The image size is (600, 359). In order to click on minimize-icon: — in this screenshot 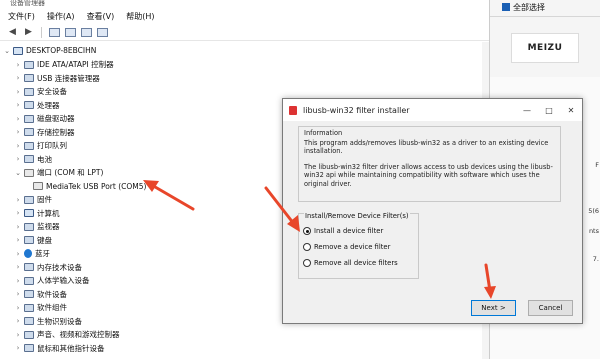, I will do `click(527, 110)`.